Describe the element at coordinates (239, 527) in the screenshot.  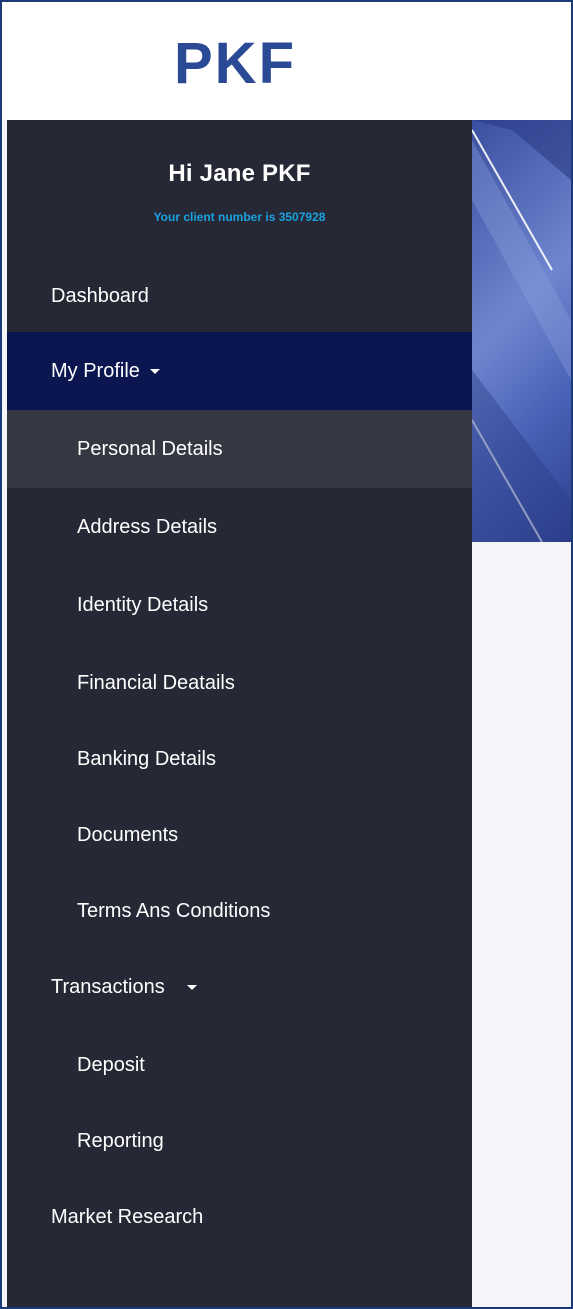
I see `nav-address-details: Address Details` at that location.